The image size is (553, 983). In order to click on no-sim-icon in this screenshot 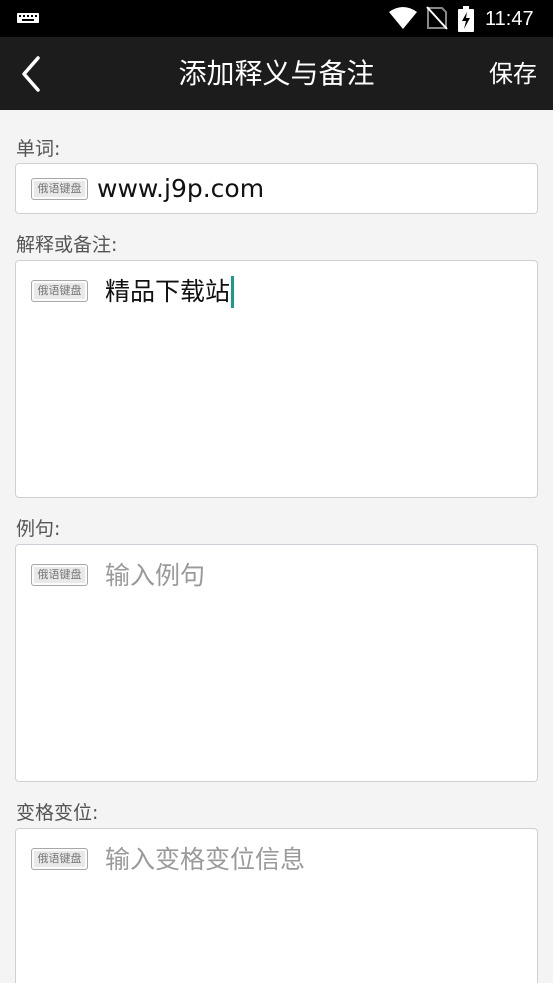, I will do `click(437, 18)`.